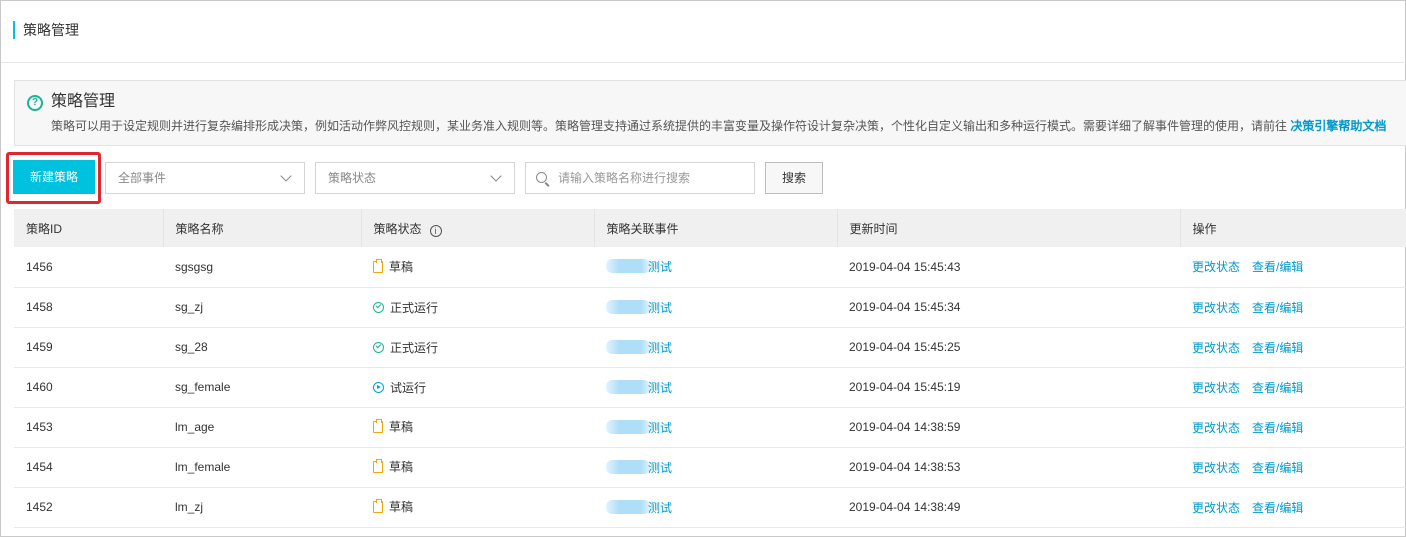 This screenshot has height=537, width=1406. I want to click on col-header-id: 策略ID, so click(89, 228).